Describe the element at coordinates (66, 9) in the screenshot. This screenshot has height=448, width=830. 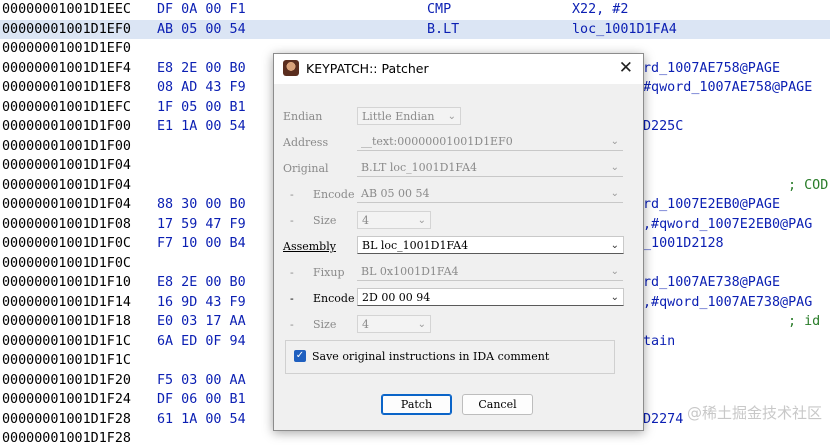
I see `listing-address: 00000001001D1EEC` at that location.